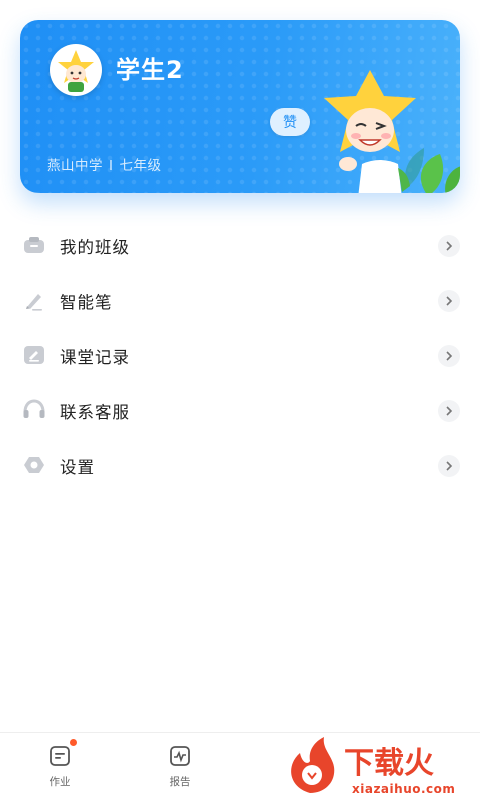 This screenshot has height=804, width=480. I want to click on school-name: 燕山中学, so click(75, 166).